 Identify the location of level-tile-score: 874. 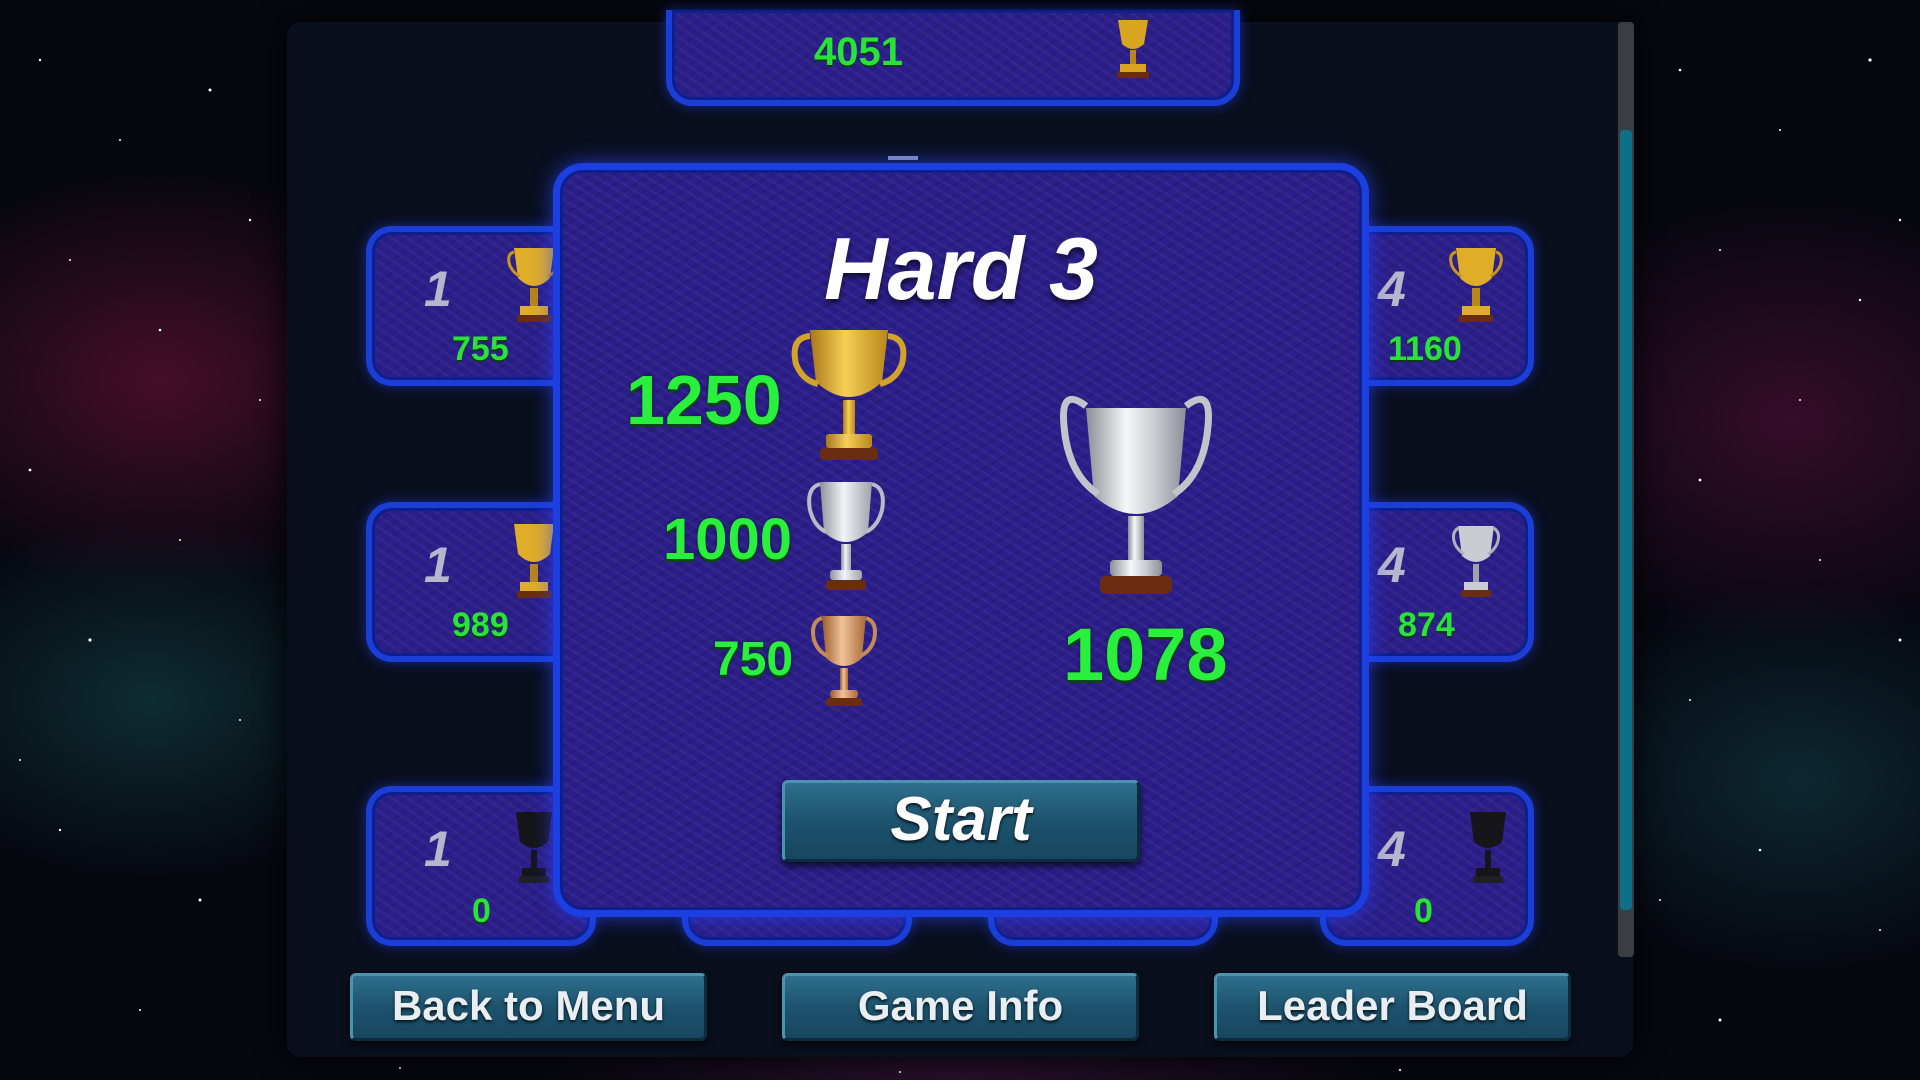
(1426, 625).